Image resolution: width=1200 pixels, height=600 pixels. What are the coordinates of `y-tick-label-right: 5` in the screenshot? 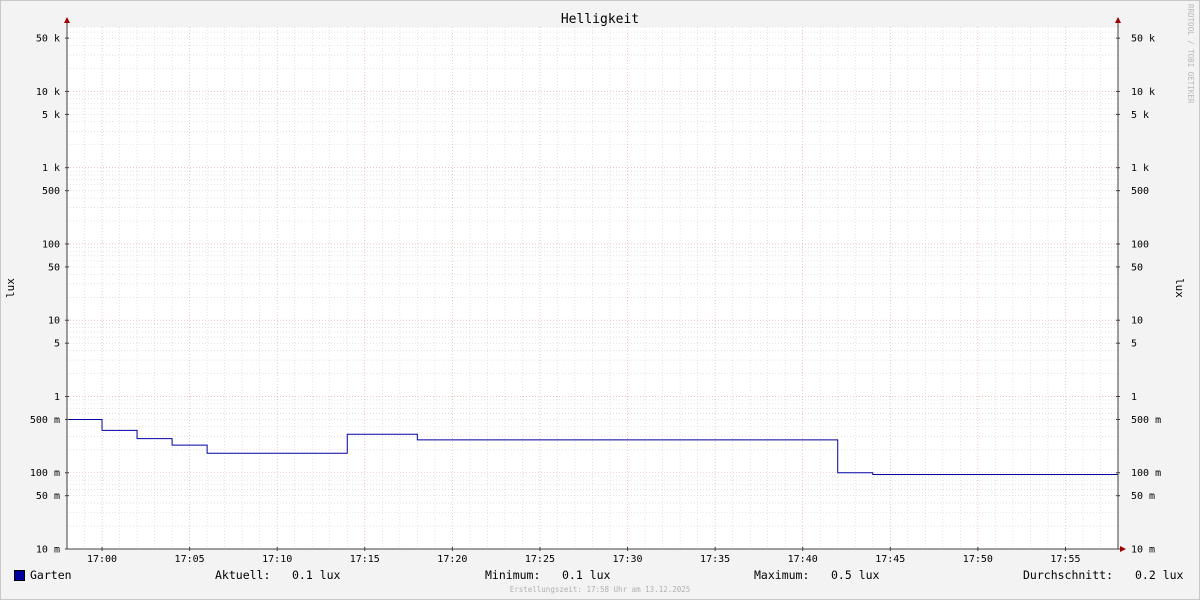 It's located at (1134, 344).